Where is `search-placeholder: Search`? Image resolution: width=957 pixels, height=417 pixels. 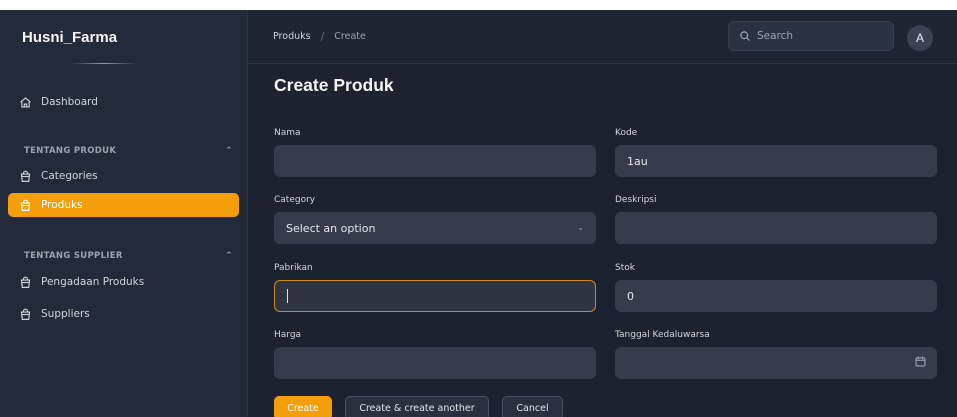 search-placeholder: Search is located at coordinates (775, 36).